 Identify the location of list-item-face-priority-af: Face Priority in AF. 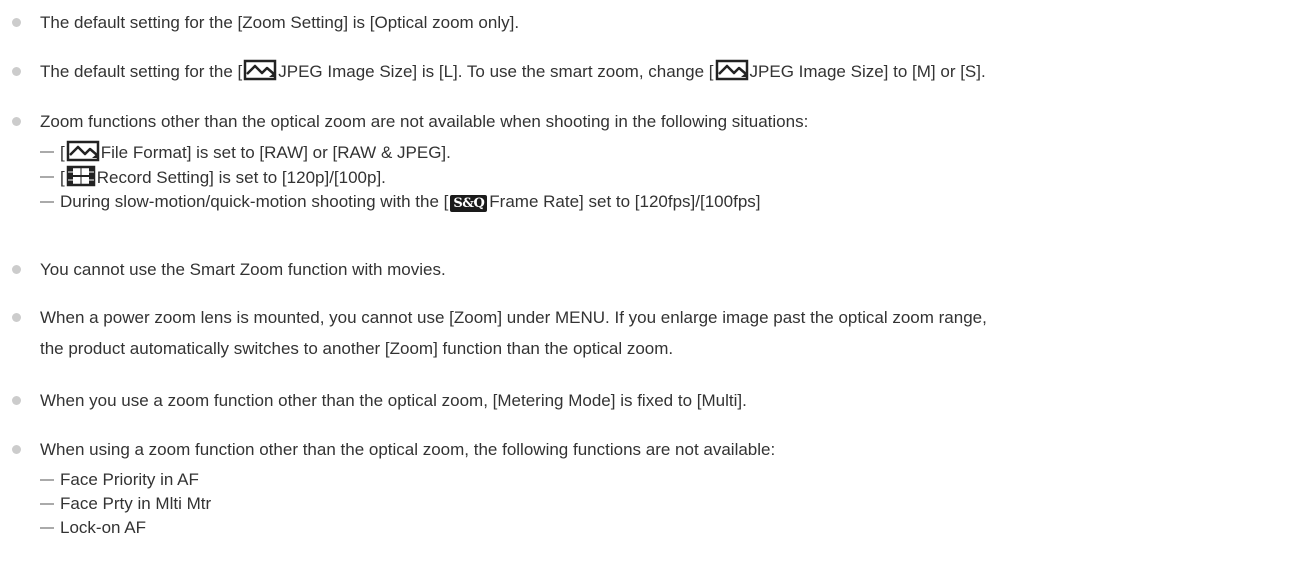
(407, 480).